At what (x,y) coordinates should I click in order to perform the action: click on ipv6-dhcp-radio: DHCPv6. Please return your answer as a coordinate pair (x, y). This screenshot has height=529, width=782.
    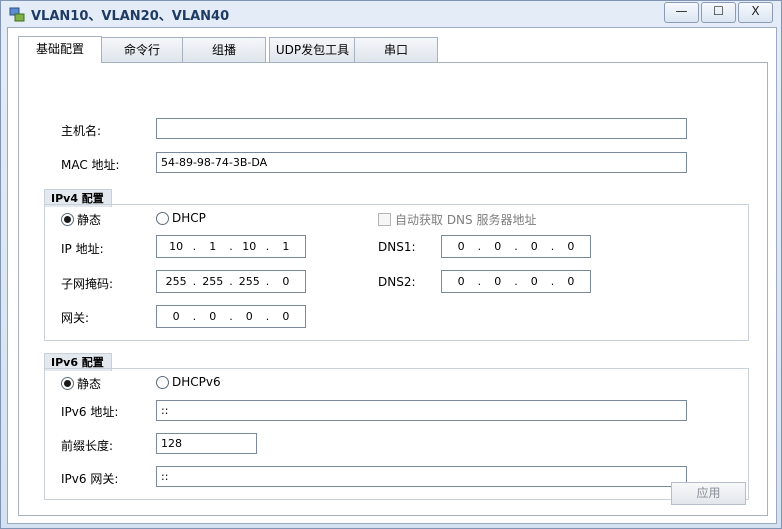
    Looking at the image, I should click on (188, 382).